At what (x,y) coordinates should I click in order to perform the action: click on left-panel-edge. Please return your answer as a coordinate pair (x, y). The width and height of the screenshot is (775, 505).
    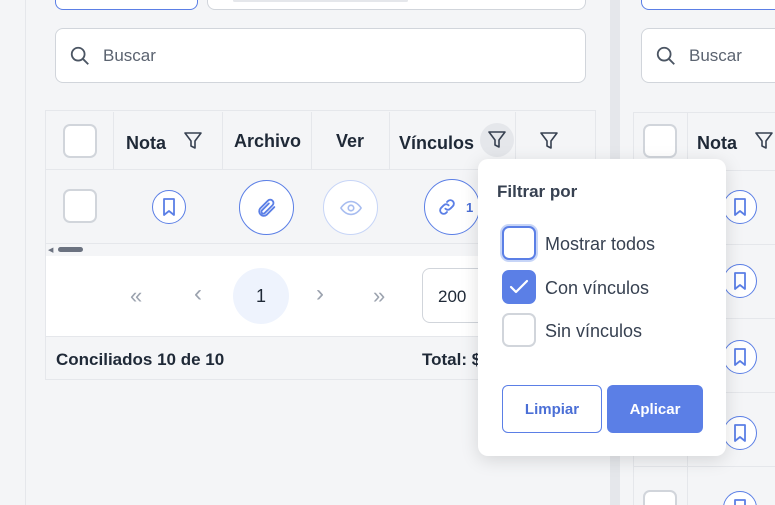
    Looking at the image, I should click on (25, 252).